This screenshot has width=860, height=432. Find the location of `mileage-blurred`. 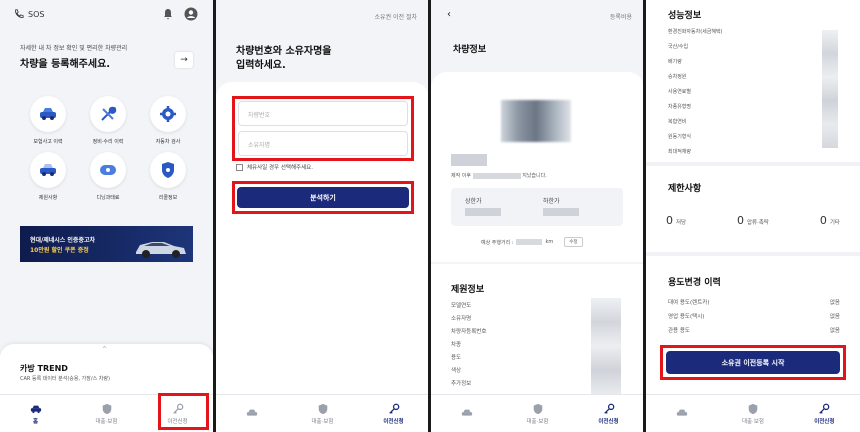

mileage-blurred is located at coordinates (529, 242).